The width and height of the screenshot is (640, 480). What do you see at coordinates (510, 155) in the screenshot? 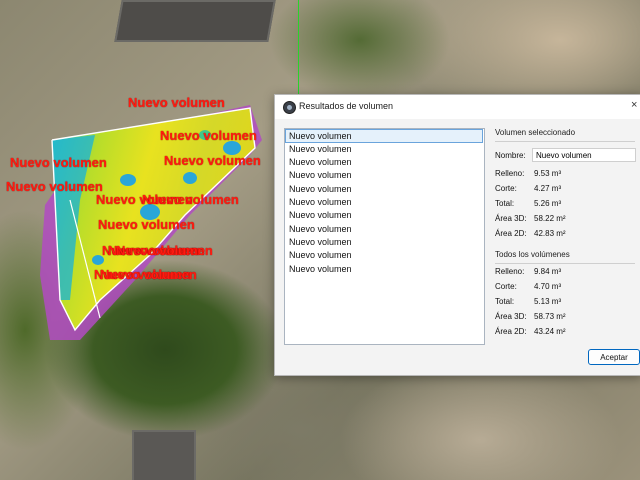
I see `name-label: Nombre:` at bounding box center [510, 155].